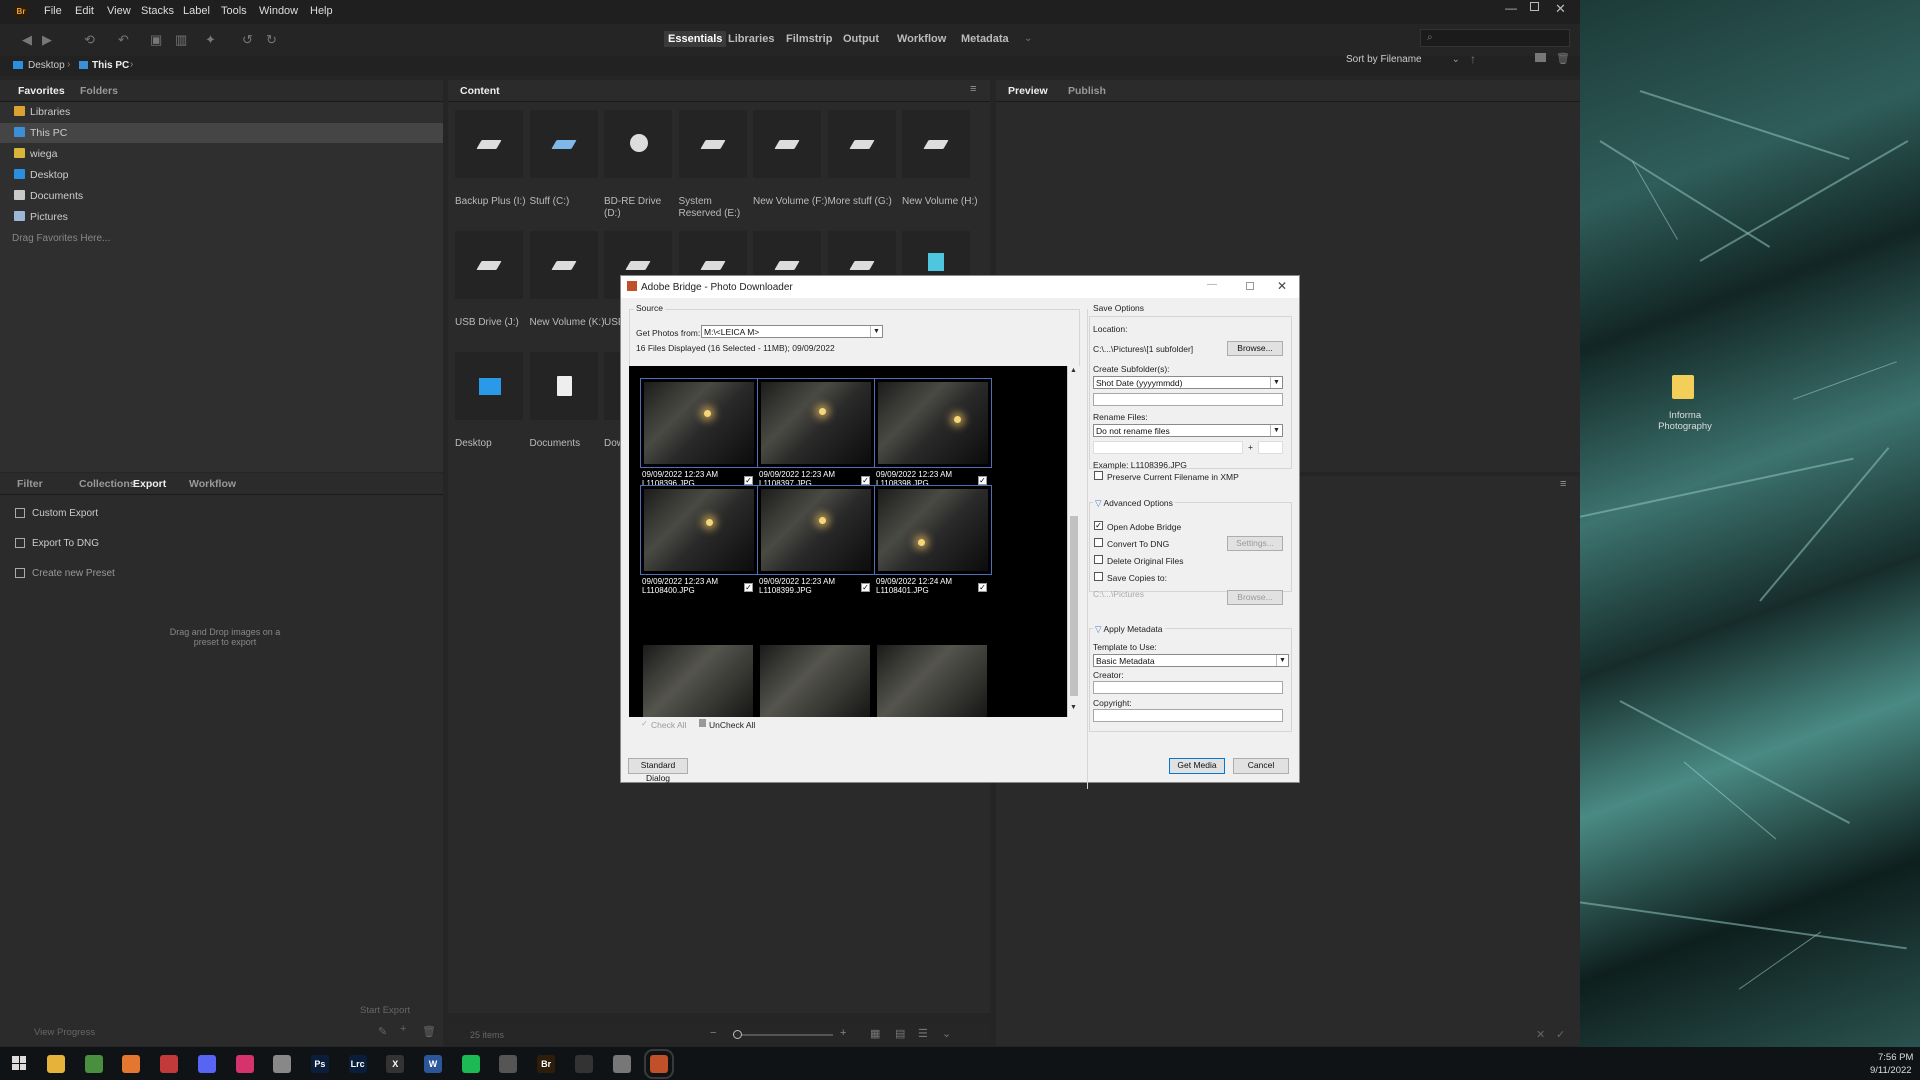 The height and width of the screenshot is (1080, 1920). Describe the element at coordinates (1188, 399) in the screenshot. I see `custom-subfolder-input` at that location.